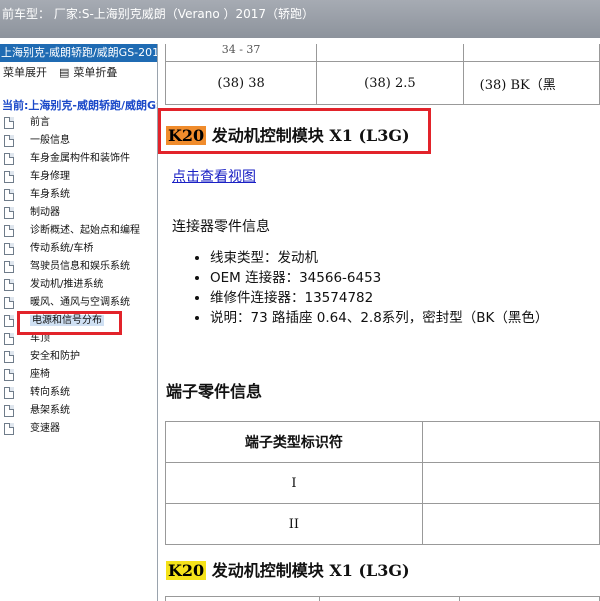 This screenshot has width=600, height=601. Describe the element at coordinates (25, 72) in the screenshot. I see `menu-expand-button: 菜单展开` at that location.